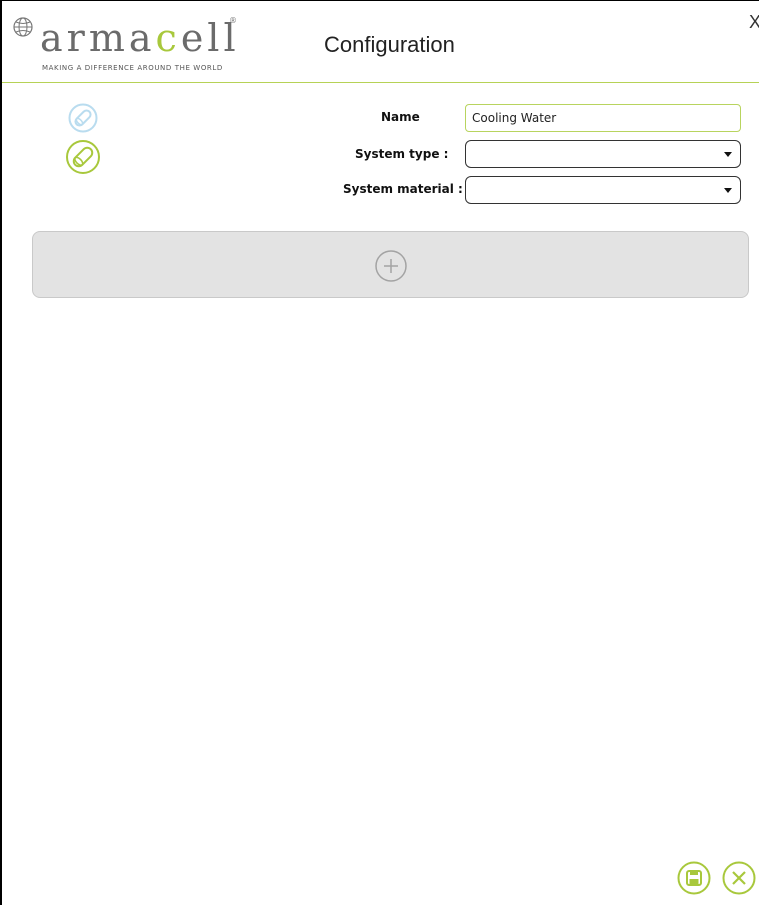 The image size is (759, 905). I want to click on close-window-button: X, so click(754, 22).